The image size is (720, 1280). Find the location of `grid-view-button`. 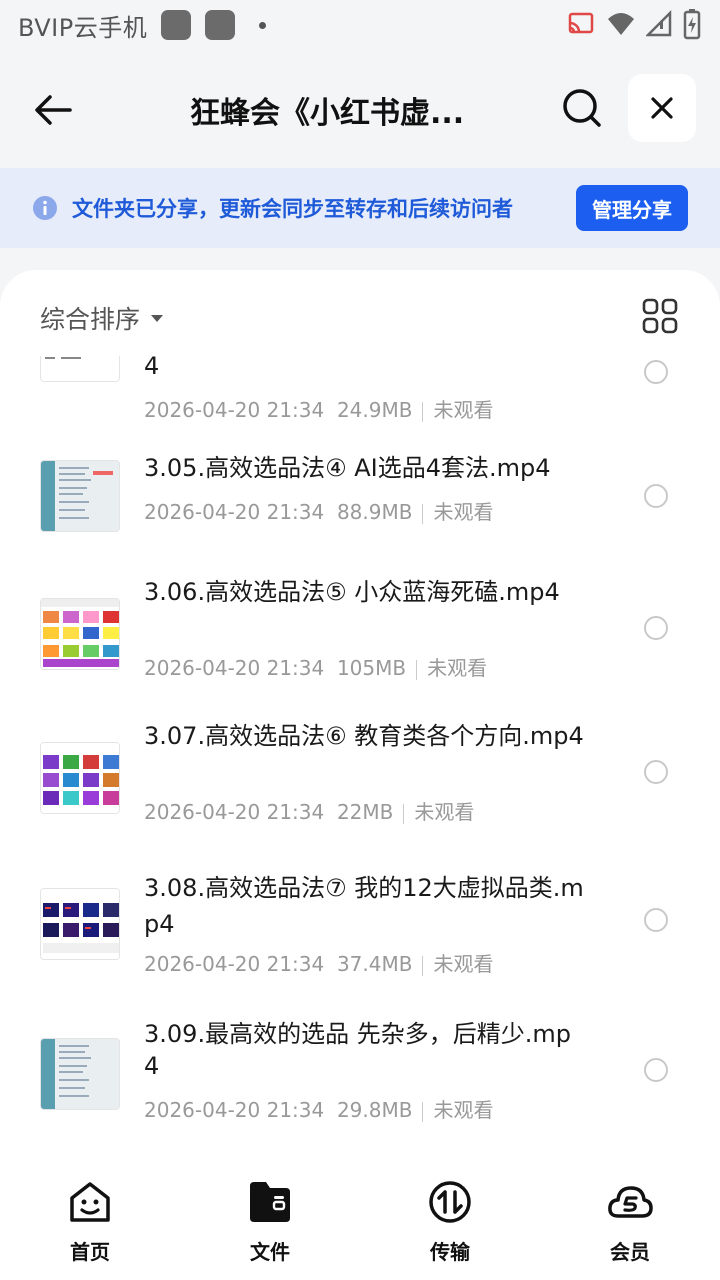

grid-view-button is located at coordinates (660, 316).